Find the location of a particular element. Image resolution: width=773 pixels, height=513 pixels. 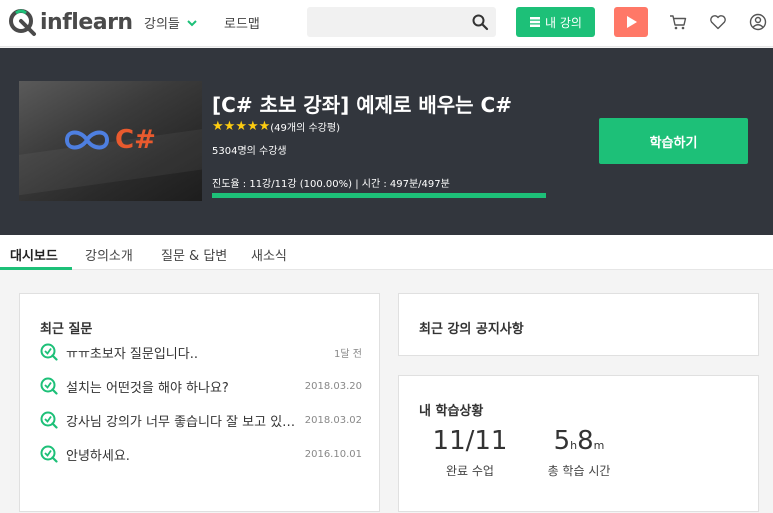

student-count: 5304명의 수강생 is located at coordinates (249, 151).